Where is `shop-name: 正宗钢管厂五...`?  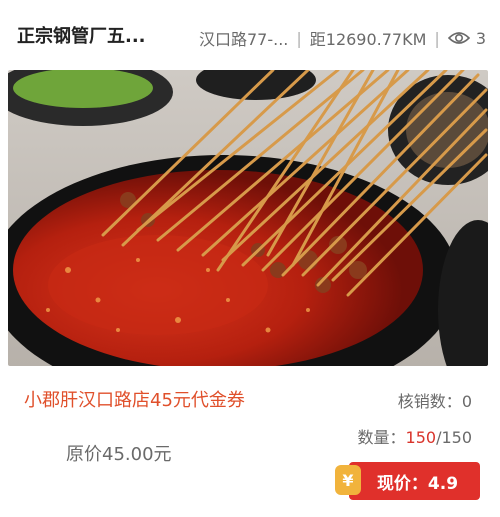
shop-name: 正宗钢管厂五... is located at coordinates (81, 35).